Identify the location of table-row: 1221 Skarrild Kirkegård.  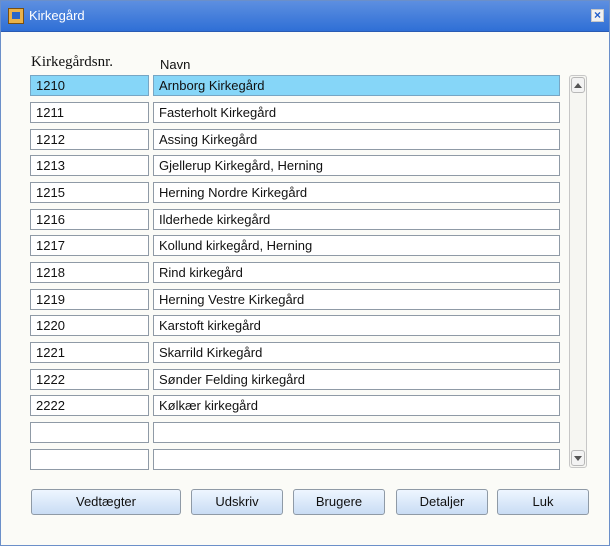
(296, 353).